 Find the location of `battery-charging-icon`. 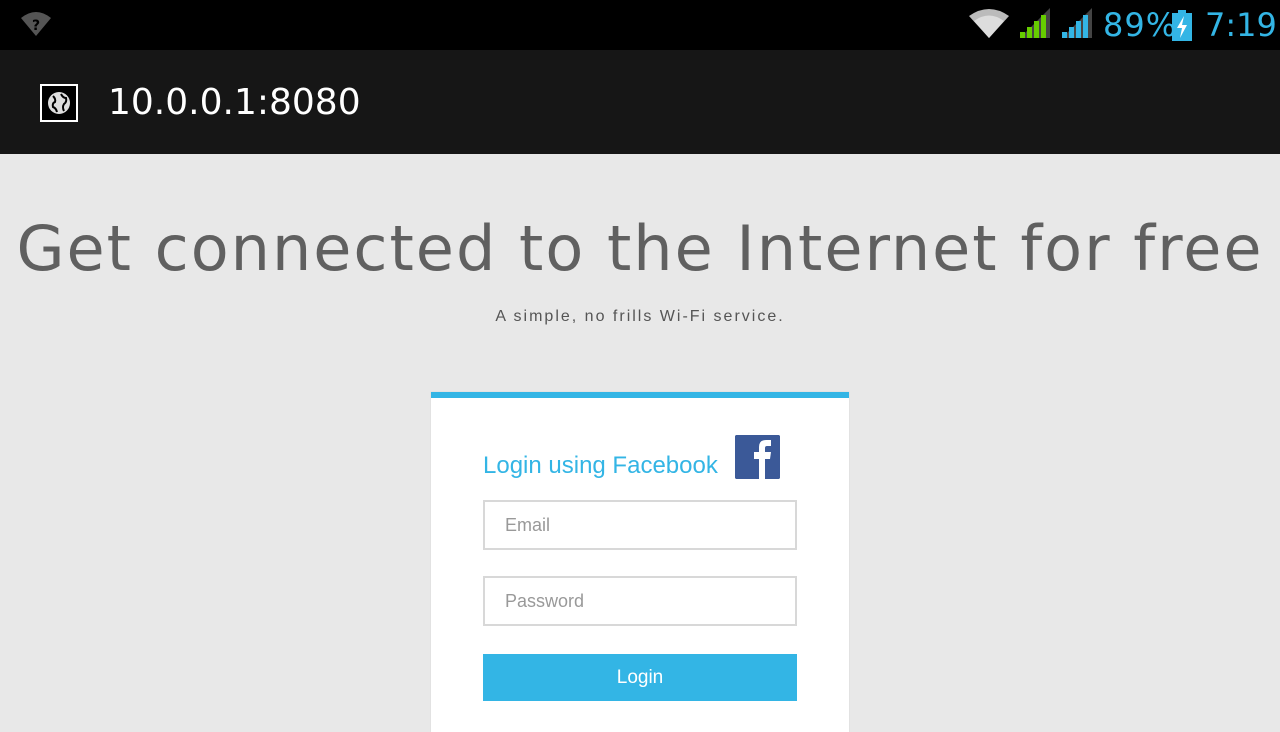

battery-charging-icon is located at coordinates (1182, 28).